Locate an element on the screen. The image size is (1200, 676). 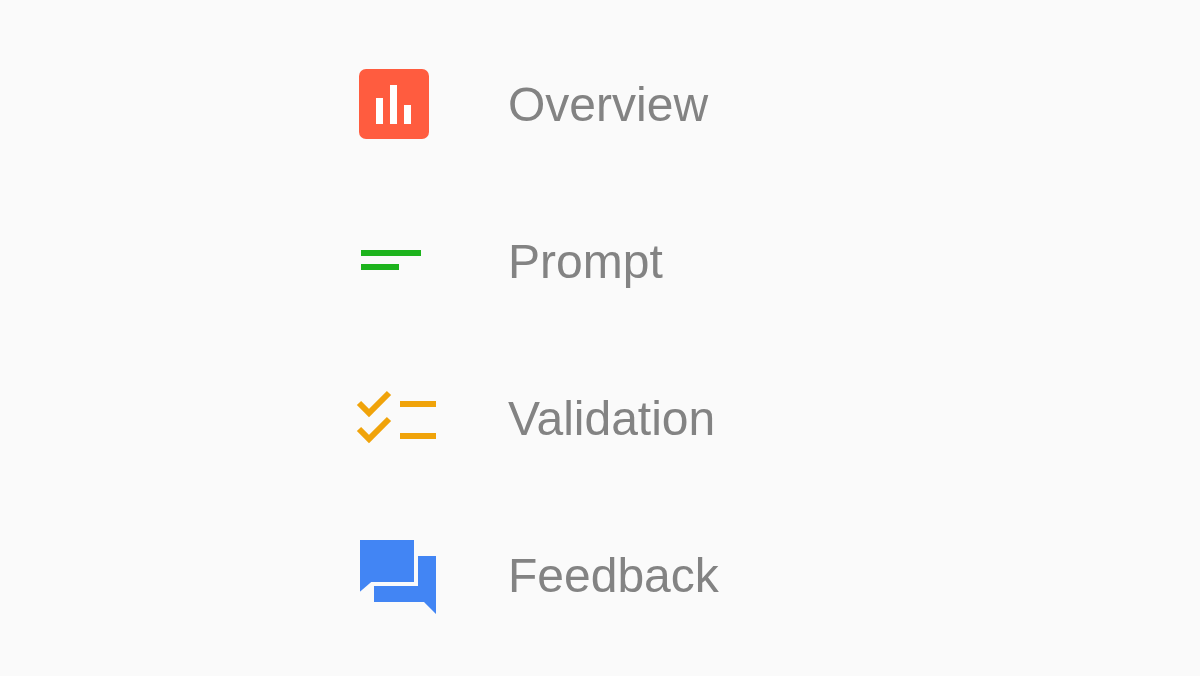
menu-item: Feedback is located at coordinates (613, 576).